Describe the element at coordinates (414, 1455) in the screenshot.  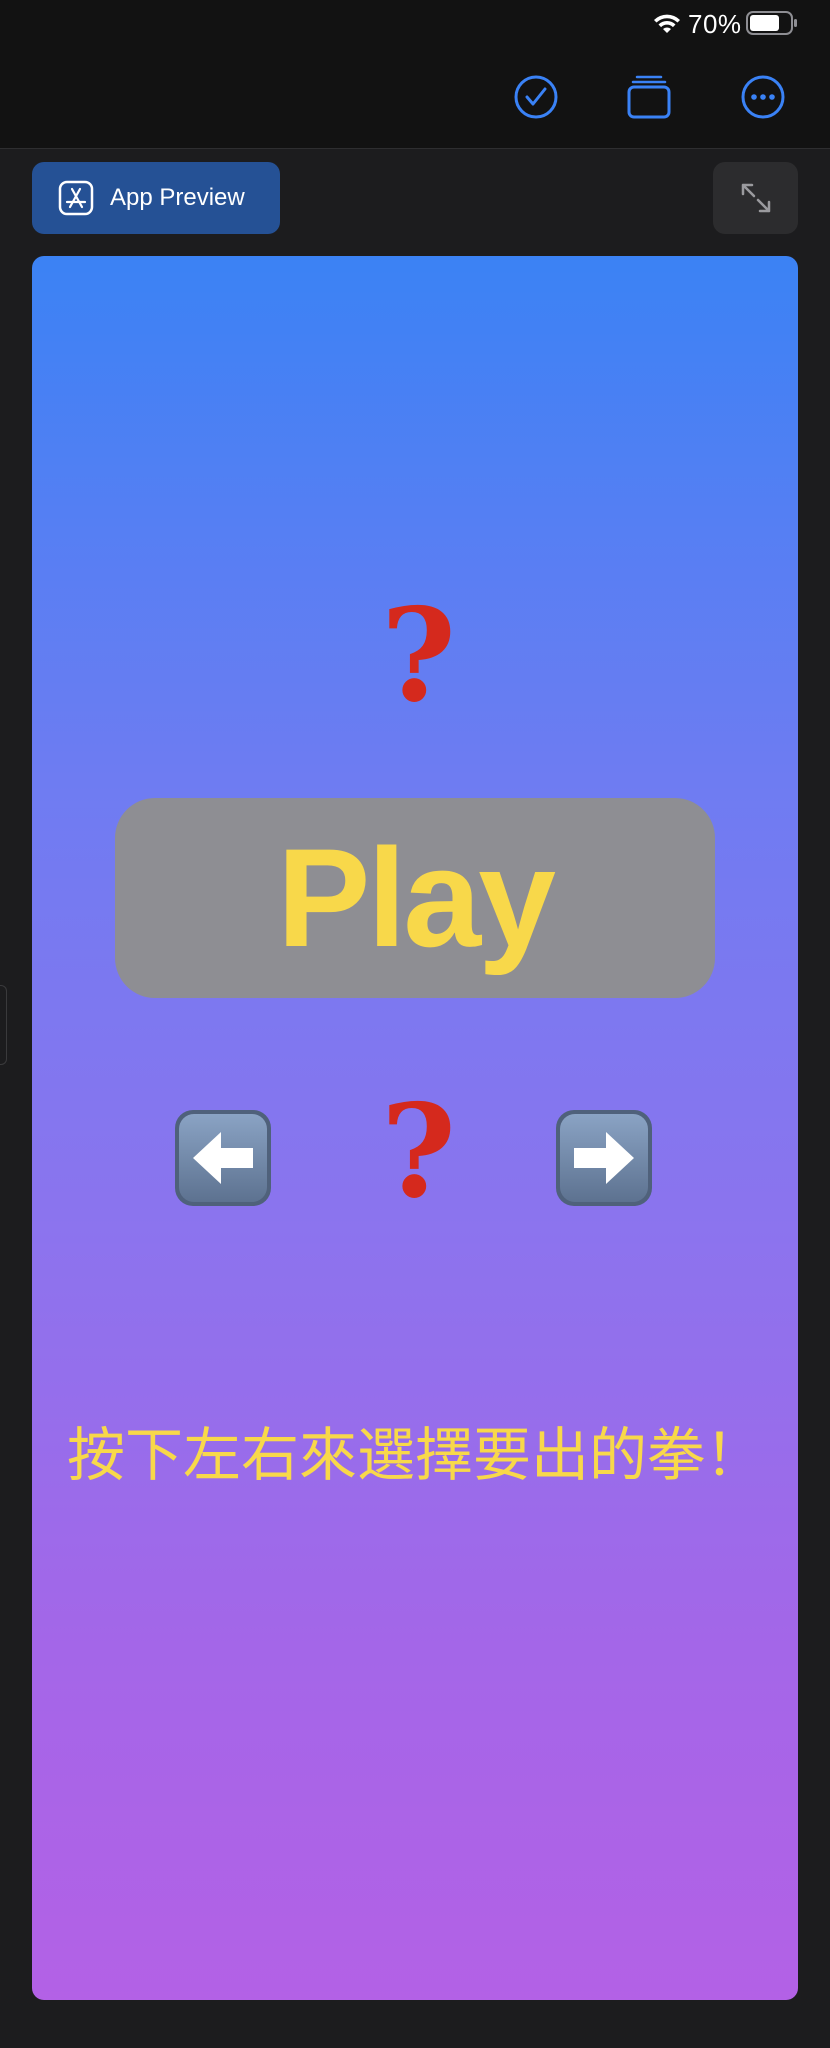
I see `instruction-text: 按下左右來選擇要出的拳！` at that location.